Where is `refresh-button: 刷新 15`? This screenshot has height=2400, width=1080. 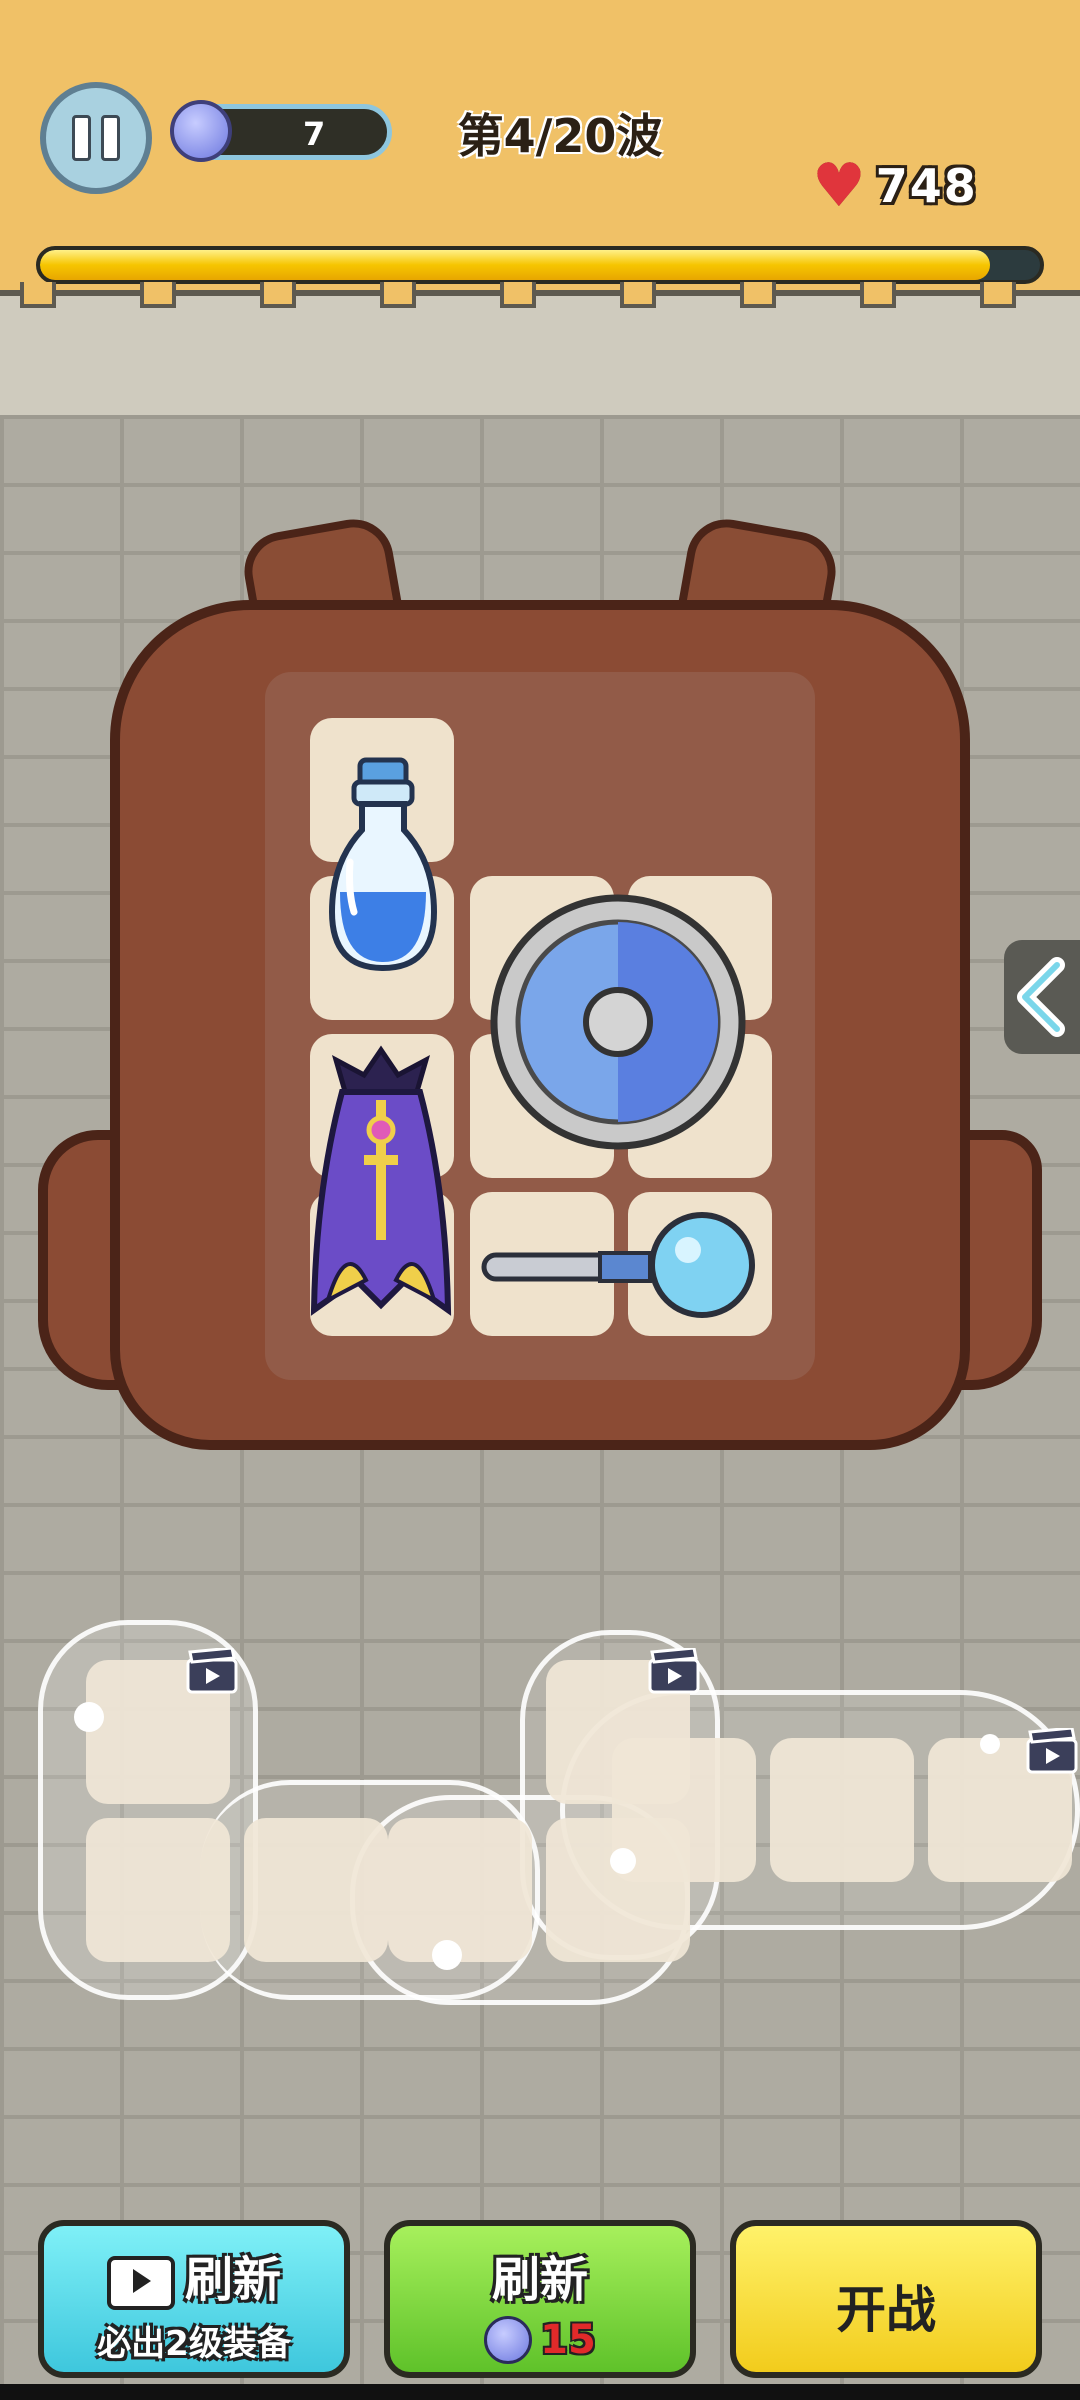 refresh-button: 刷新 15 is located at coordinates (540, 2299).